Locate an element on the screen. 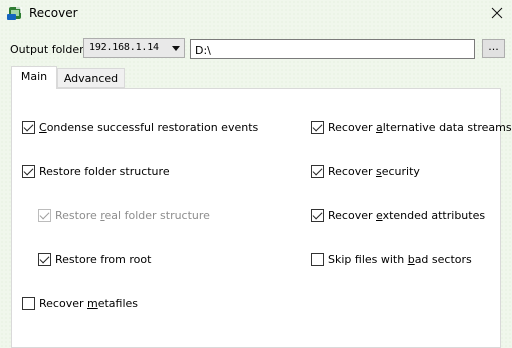 The image size is (512, 348). checkbox-recover-extended-attributes: Recover extended attributes is located at coordinates (398, 215).